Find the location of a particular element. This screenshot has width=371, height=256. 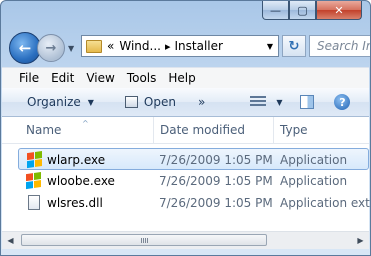

address-bar: « Wind... ▸ Installer ▼ is located at coordinates (180, 46).